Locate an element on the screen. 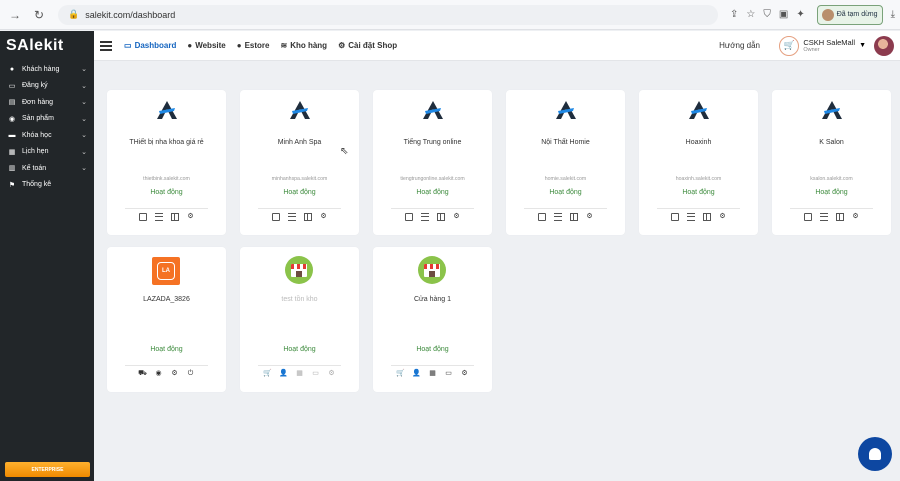 This screenshot has width=900, height=481. store-logo-icon is located at coordinates (432, 270).